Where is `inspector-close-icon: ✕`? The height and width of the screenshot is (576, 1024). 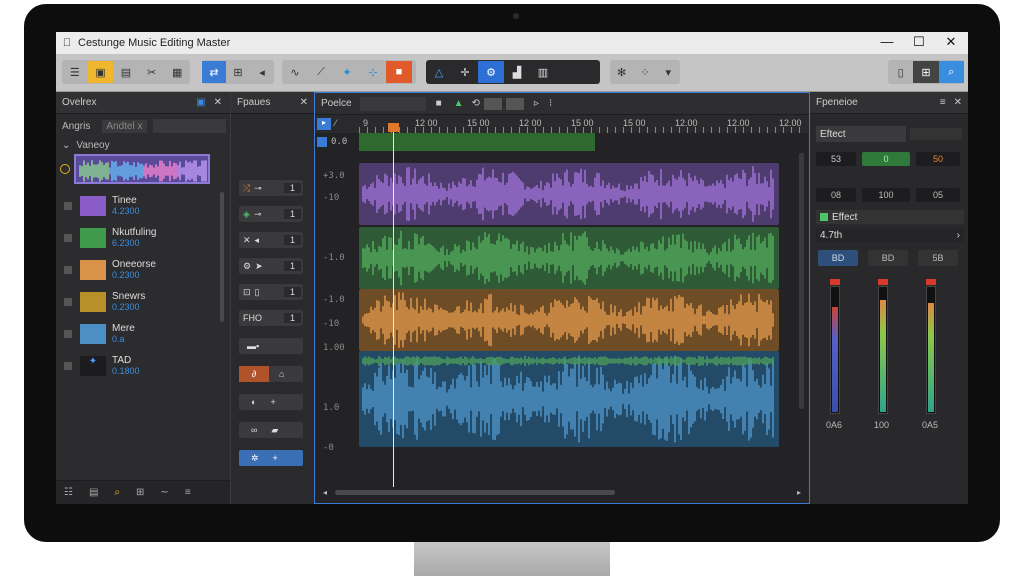 inspector-close-icon: ✕ is located at coordinates (958, 102).